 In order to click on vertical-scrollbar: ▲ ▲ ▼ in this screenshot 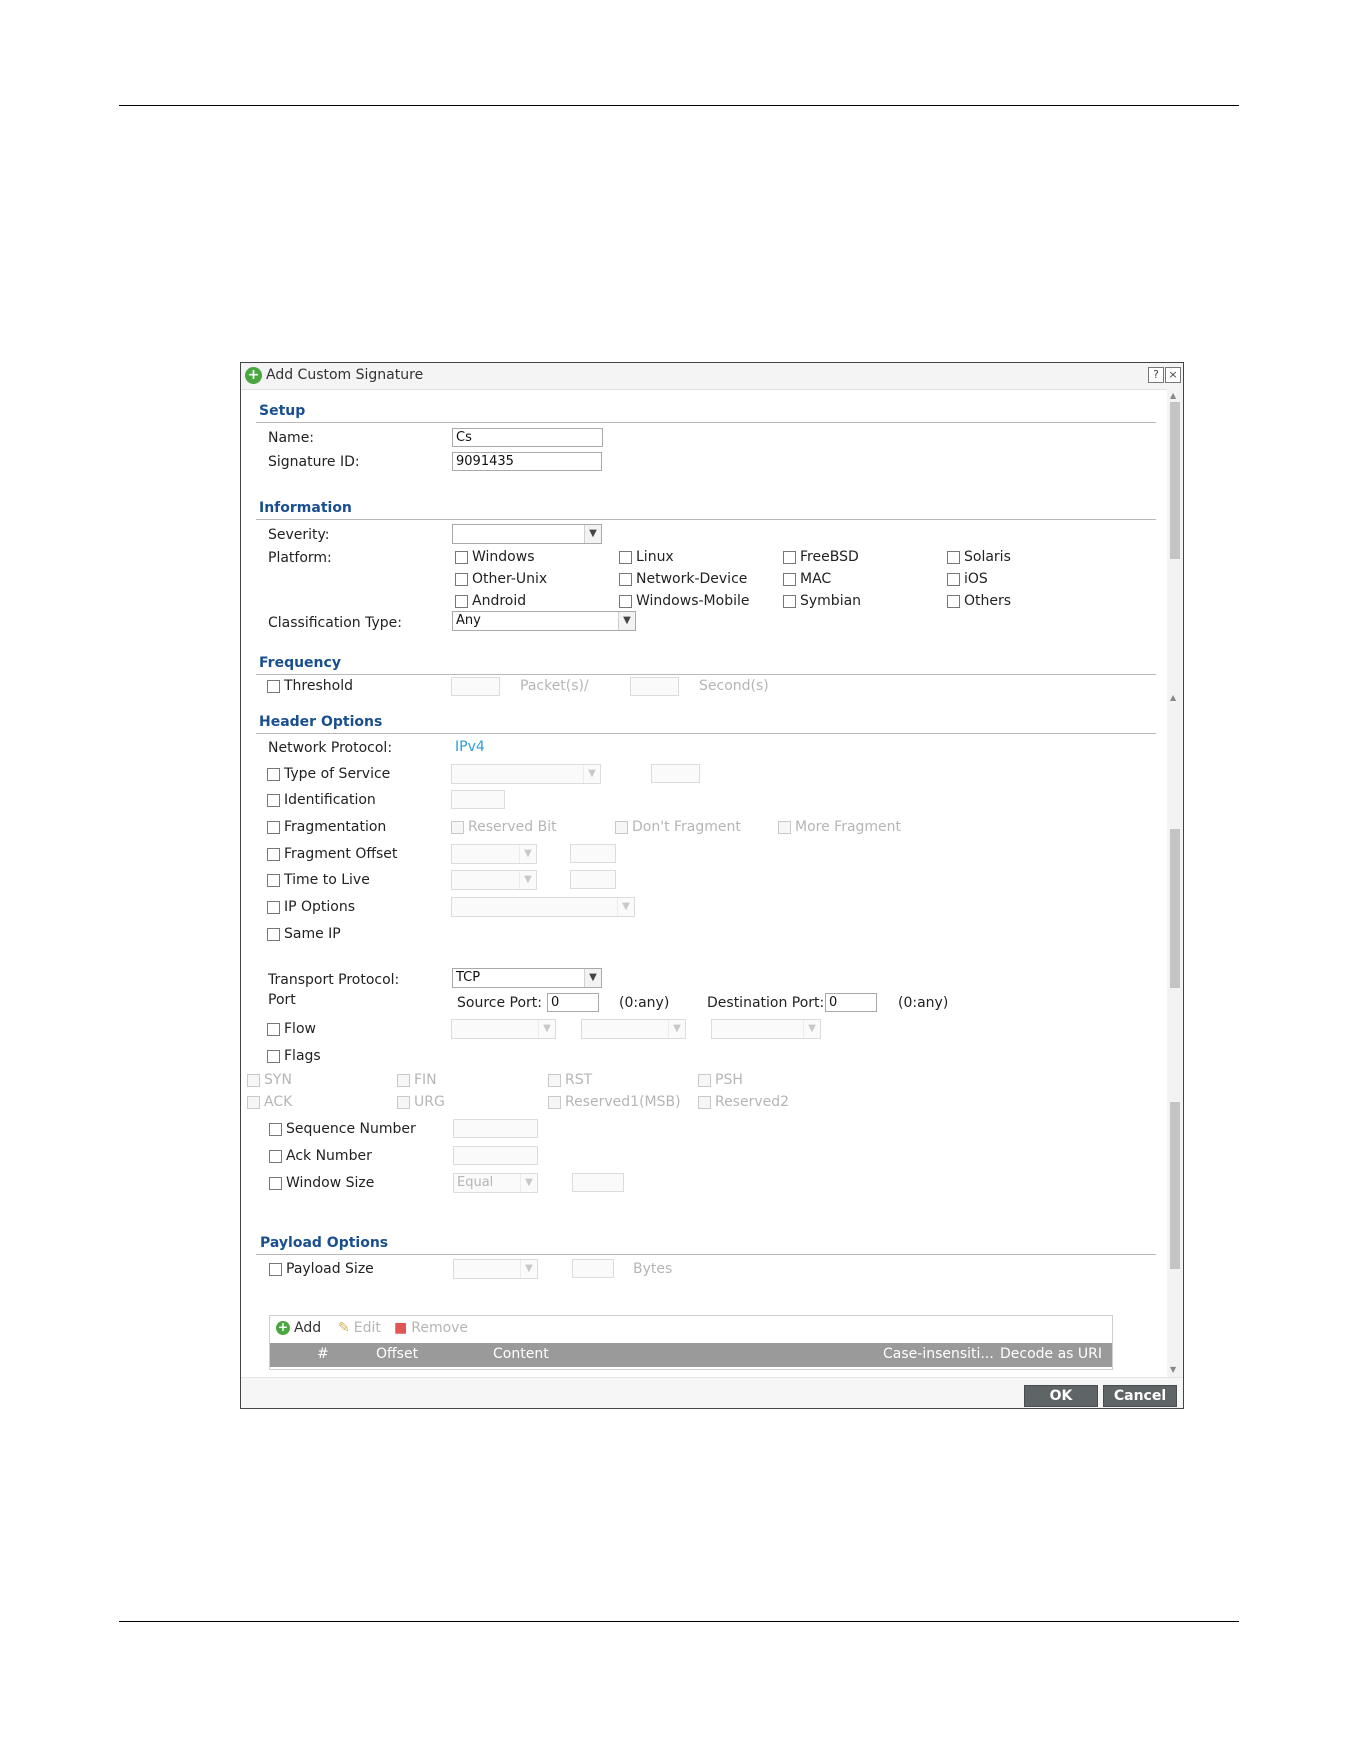, I will do `click(1175, 884)`.